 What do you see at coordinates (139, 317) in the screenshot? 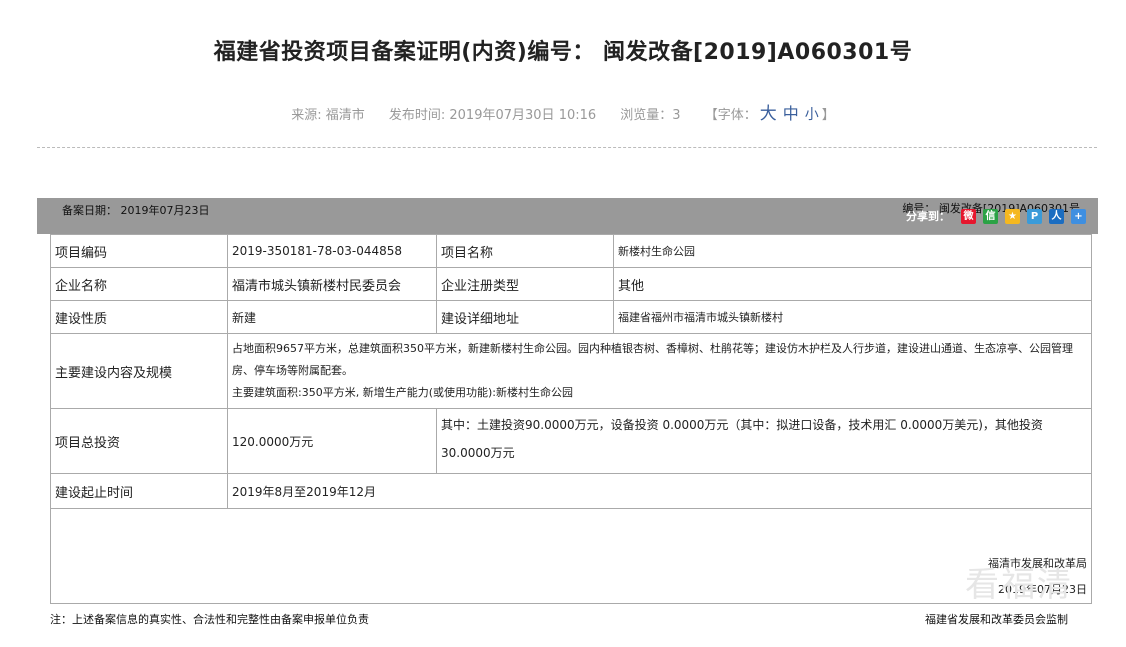
I see `nature-label: 建设性质` at bounding box center [139, 317].